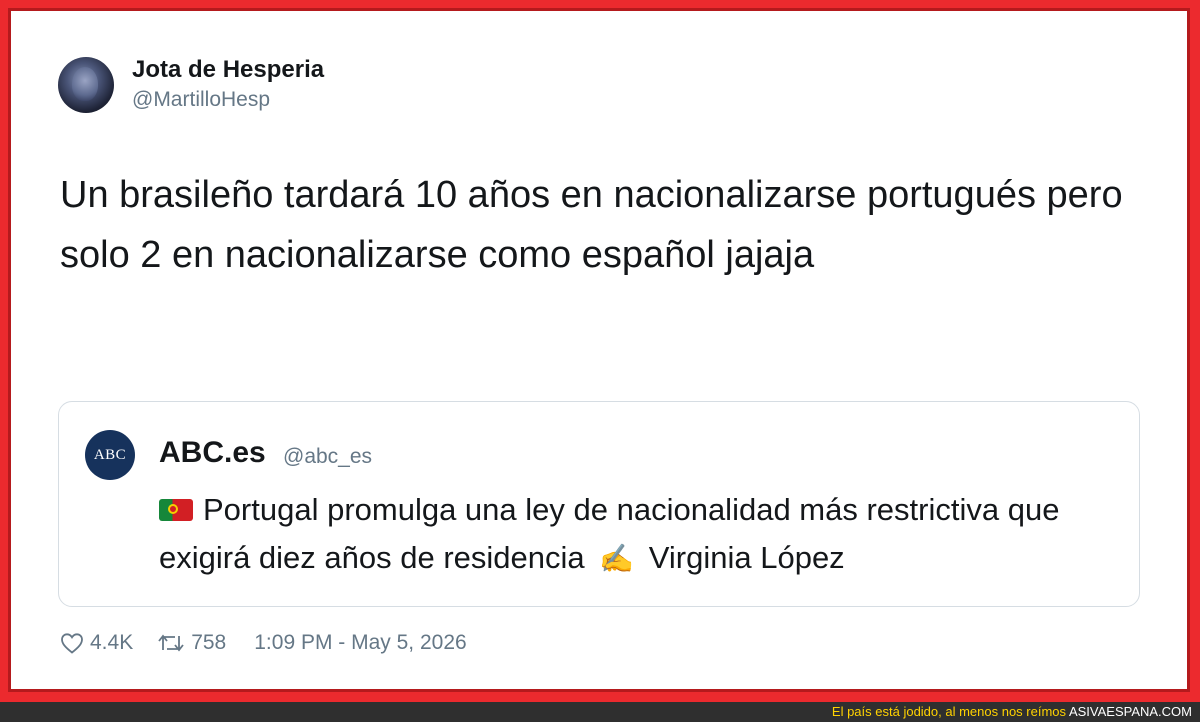  I want to click on tweet-timestamp: 1:09 PM - May 5, 2026, so click(360, 643).